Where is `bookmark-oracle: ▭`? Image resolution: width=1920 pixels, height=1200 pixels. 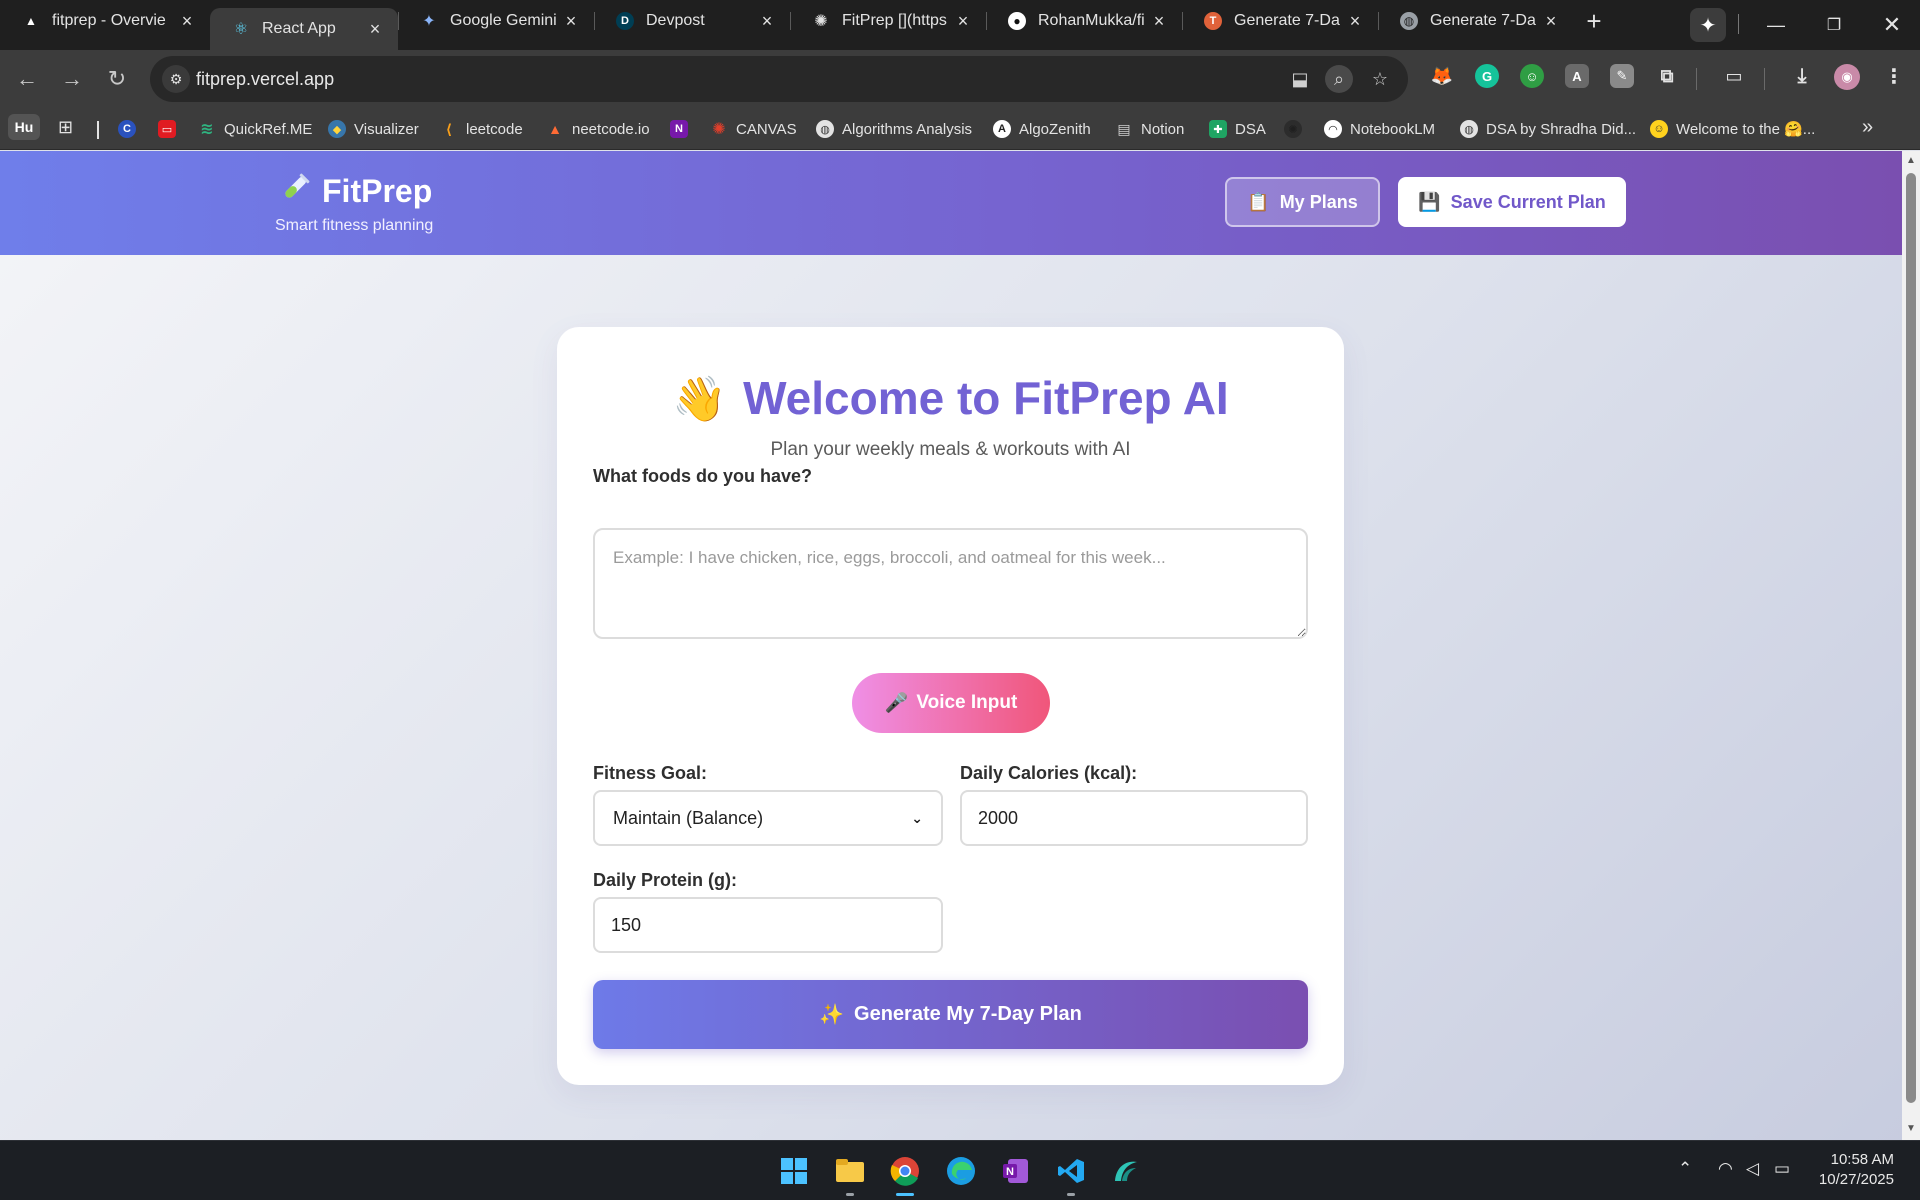 bookmark-oracle: ▭ is located at coordinates (171, 129).